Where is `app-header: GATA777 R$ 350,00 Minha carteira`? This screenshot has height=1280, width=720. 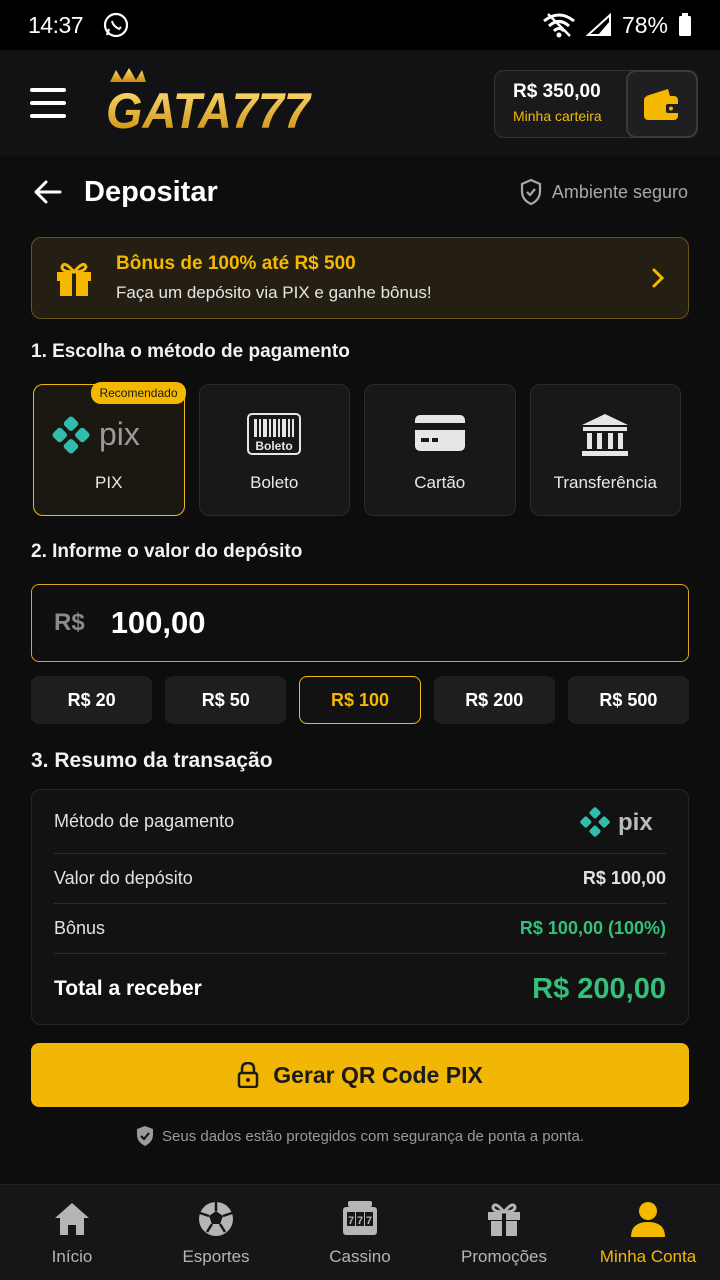
app-header: GATA777 R$ 350,00 Minha carteira is located at coordinates (360, 103).